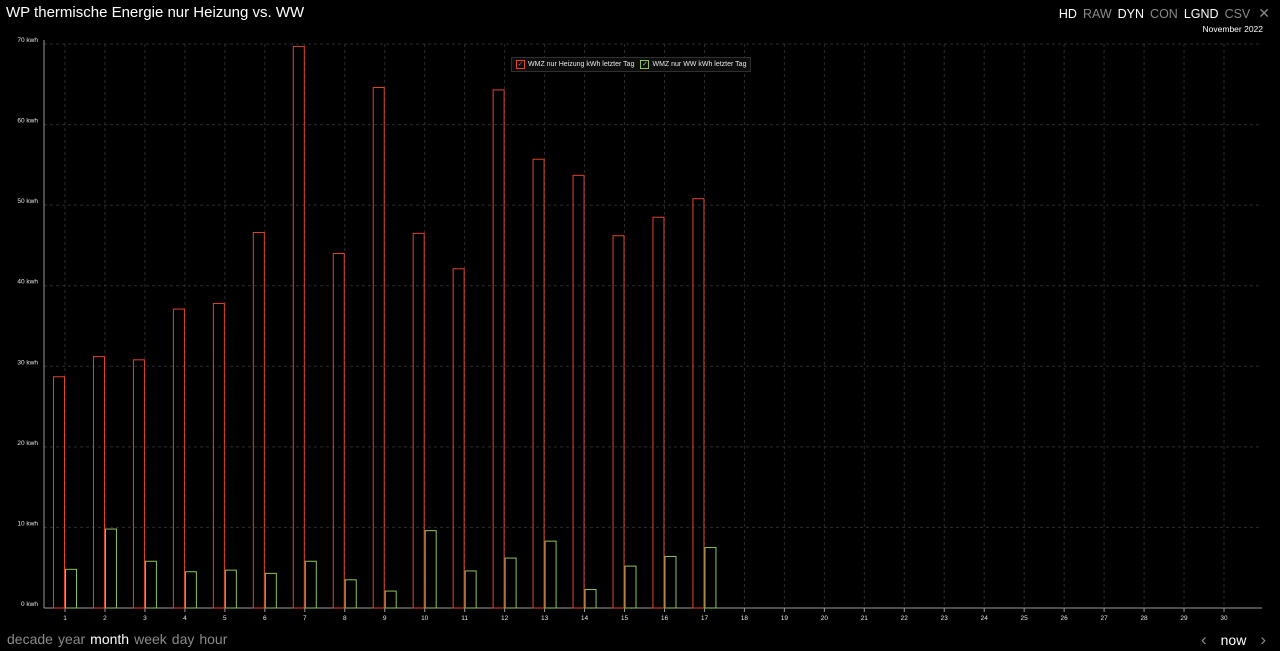 The image size is (1280, 651). Describe the element at coordinates (1201, 14) in the screenshot. I see `mode-lgnd: LGND` at that location.